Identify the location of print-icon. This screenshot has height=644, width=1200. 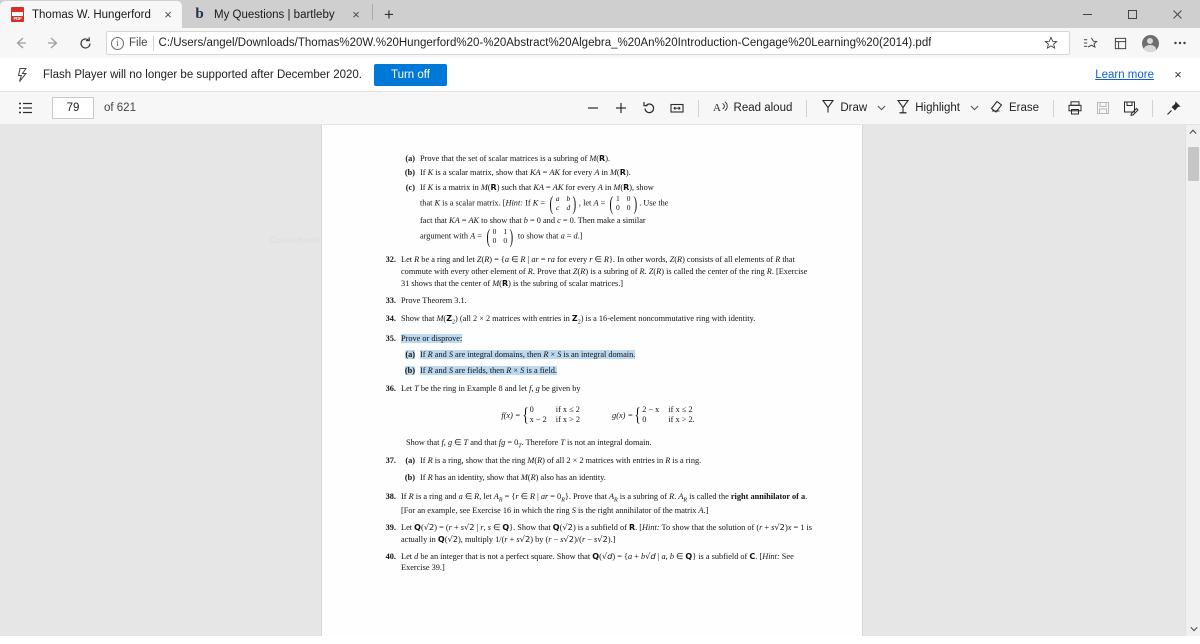
(1075, 108).